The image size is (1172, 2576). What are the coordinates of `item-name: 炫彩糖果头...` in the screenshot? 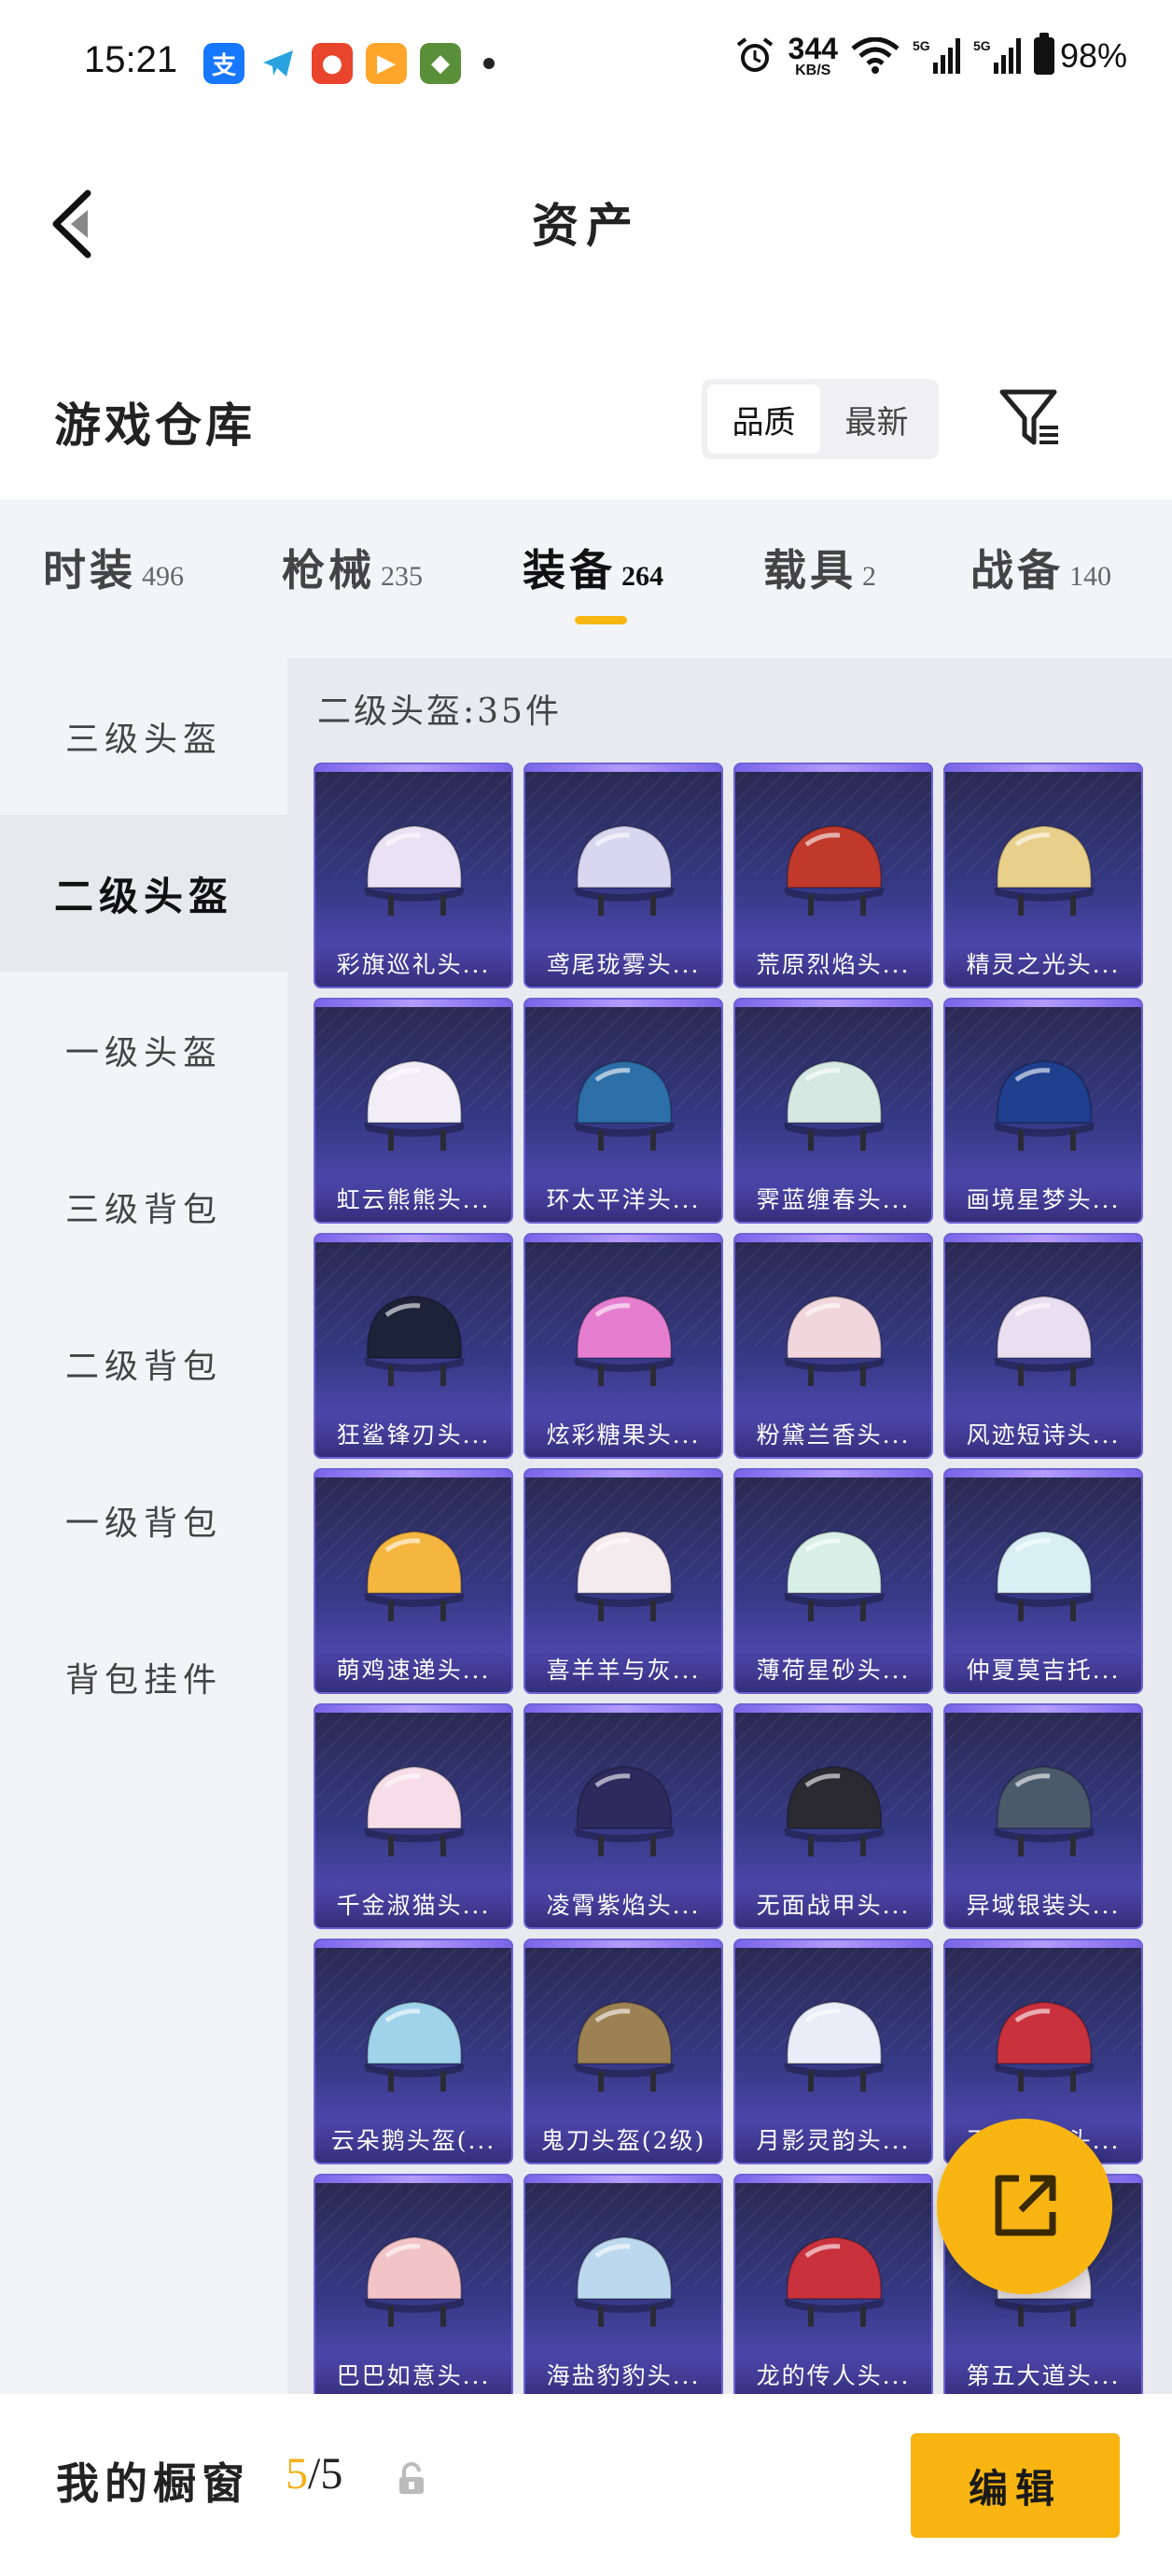 It's located at (623, 1435).